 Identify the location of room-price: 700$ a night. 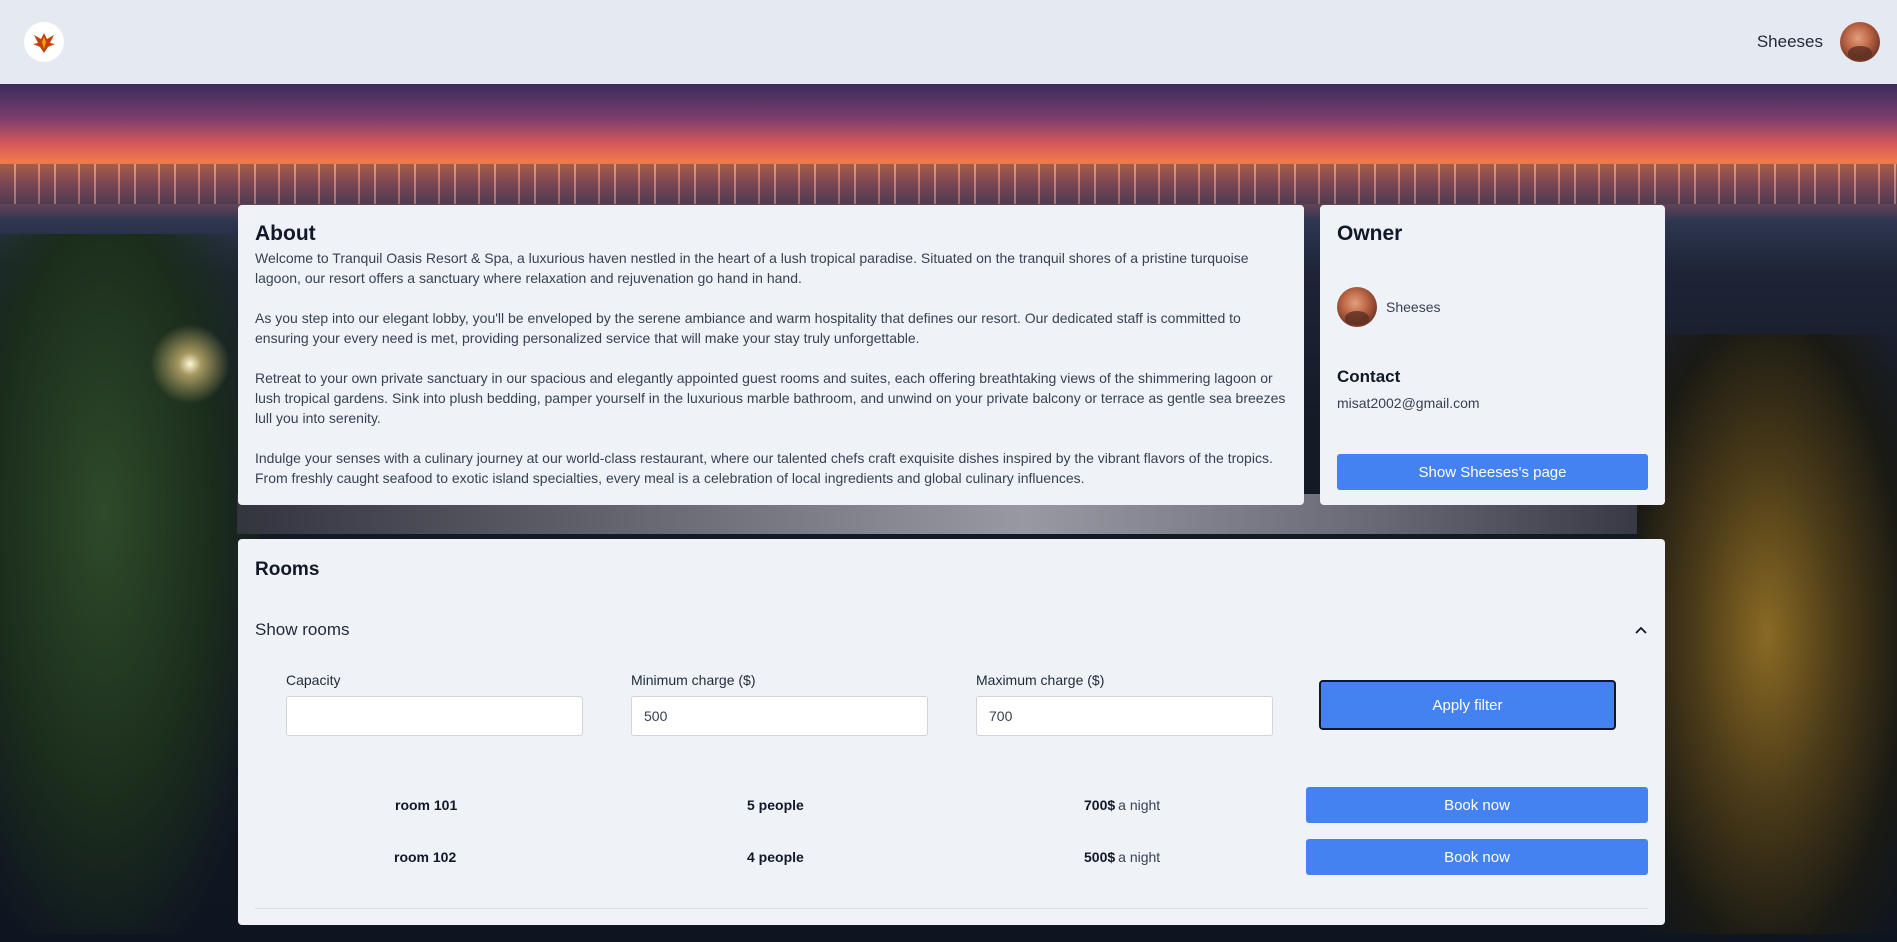
(1122, 805).